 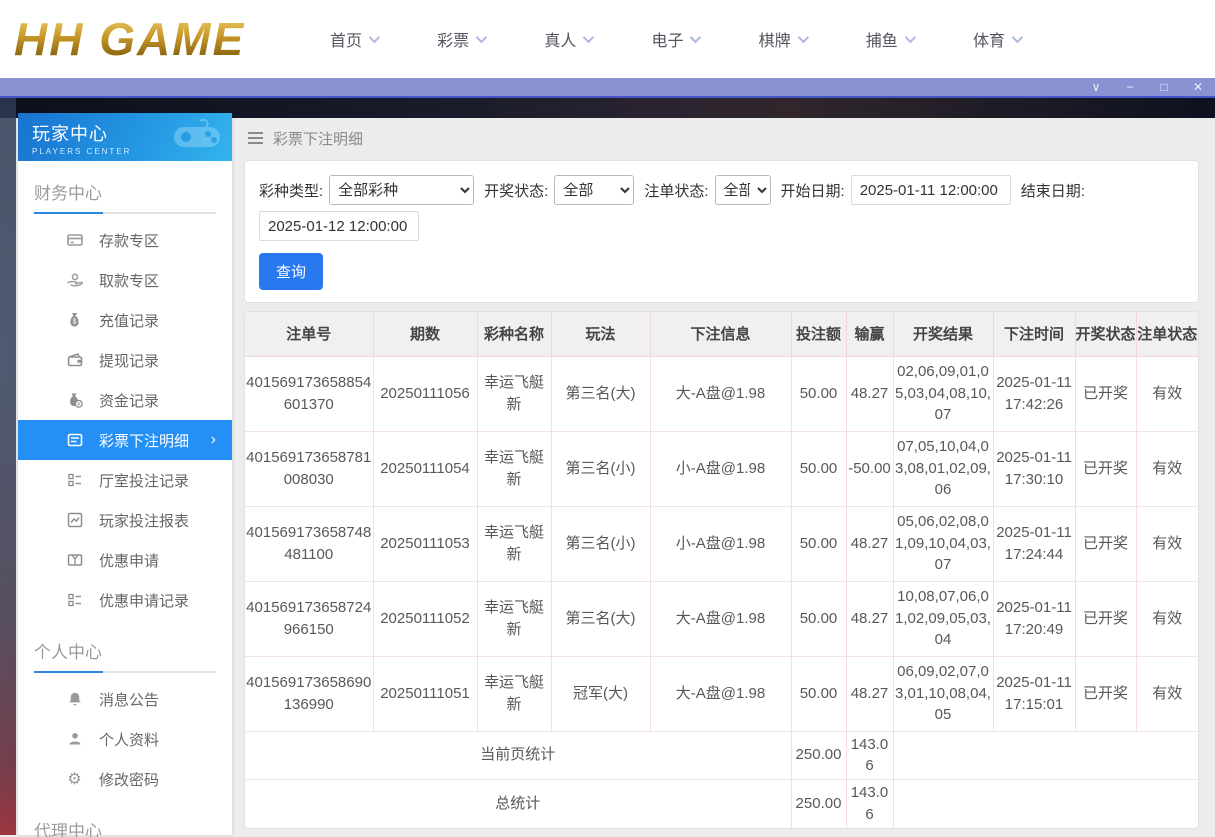 What do you see at coordinates (125, 400) in the screenshot?
I see `sidebar-item-funds-records: ¥ 资金记录` at bounding box center [125, 400].